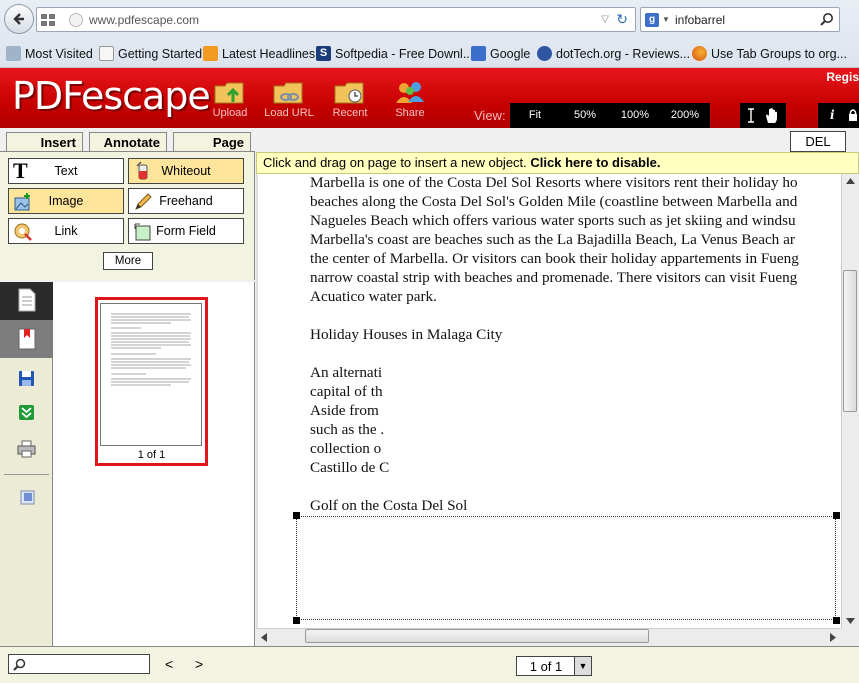 Image resolution: width=859 pixels, height=683 pixels. What do you see at coordinates (76, 20) in the screenshot?
I see `globe-icon` at bounding box center [76, 20].